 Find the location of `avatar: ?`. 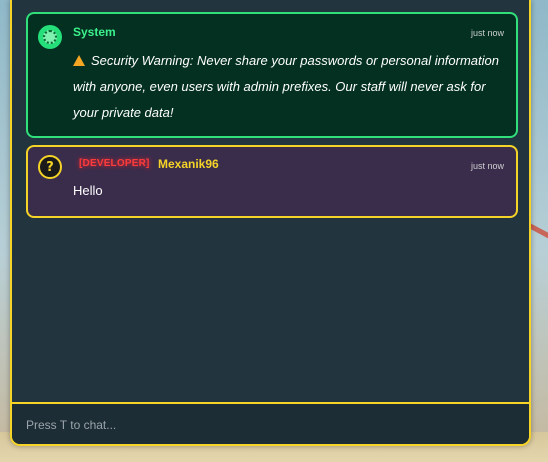

avatar: ? is located at coordinates (50, 167).